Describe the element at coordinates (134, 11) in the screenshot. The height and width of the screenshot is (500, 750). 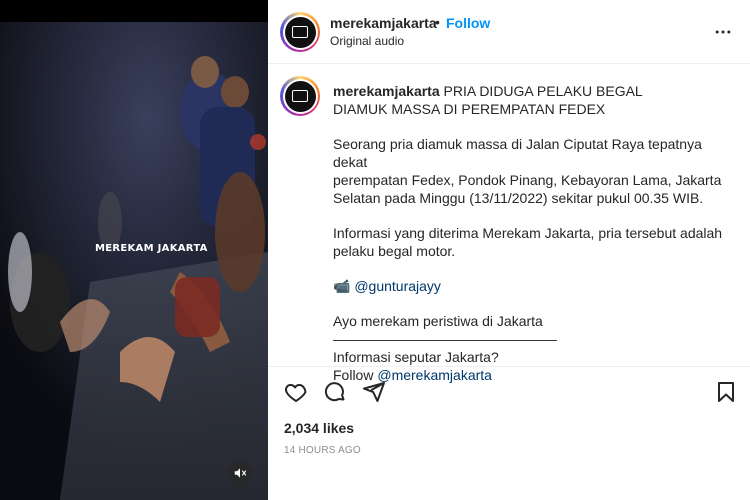
I see `video-top-bar` at that location.